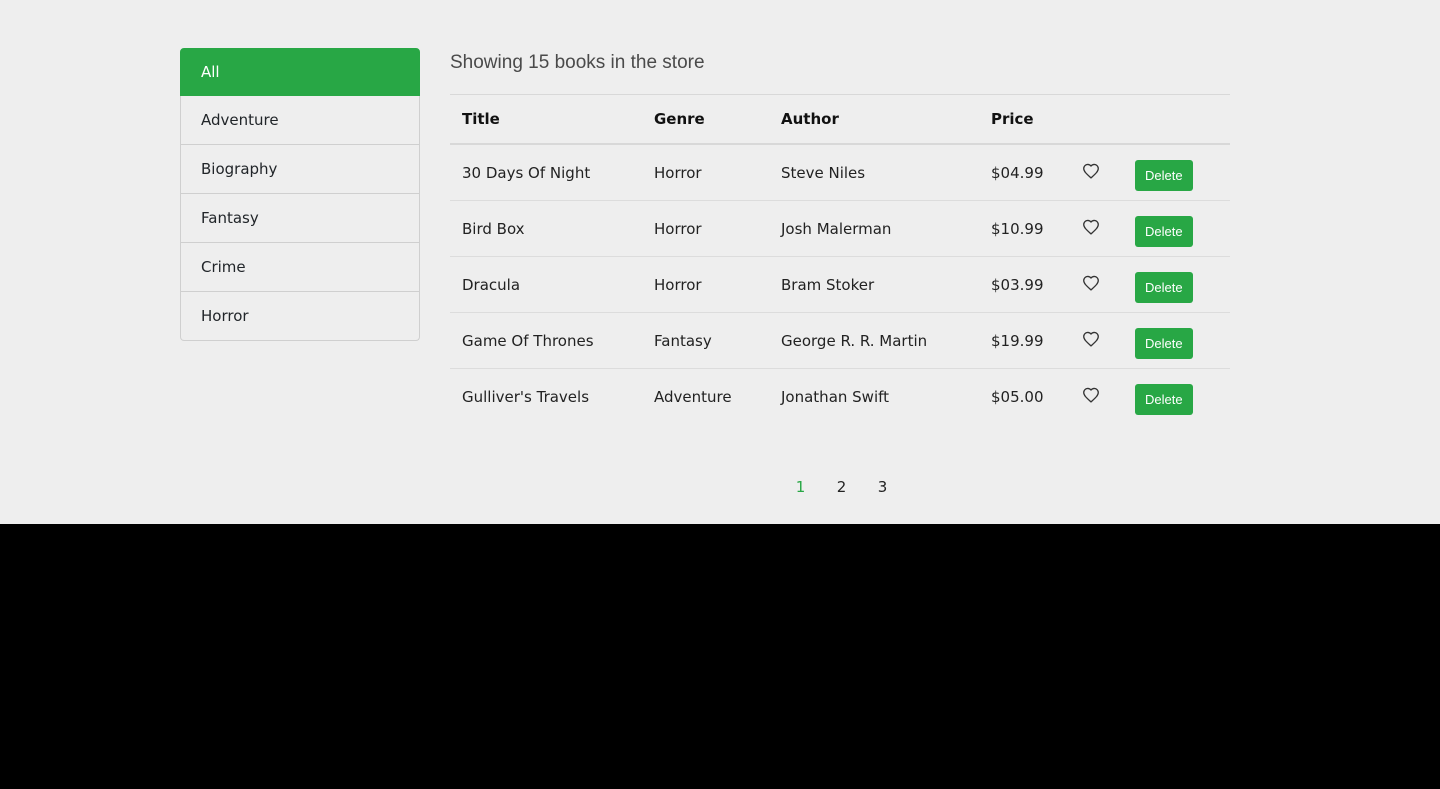  Describe the element at coordinates (1024, 228) in the screenshot. I see `book-price: $10.99` at that location.